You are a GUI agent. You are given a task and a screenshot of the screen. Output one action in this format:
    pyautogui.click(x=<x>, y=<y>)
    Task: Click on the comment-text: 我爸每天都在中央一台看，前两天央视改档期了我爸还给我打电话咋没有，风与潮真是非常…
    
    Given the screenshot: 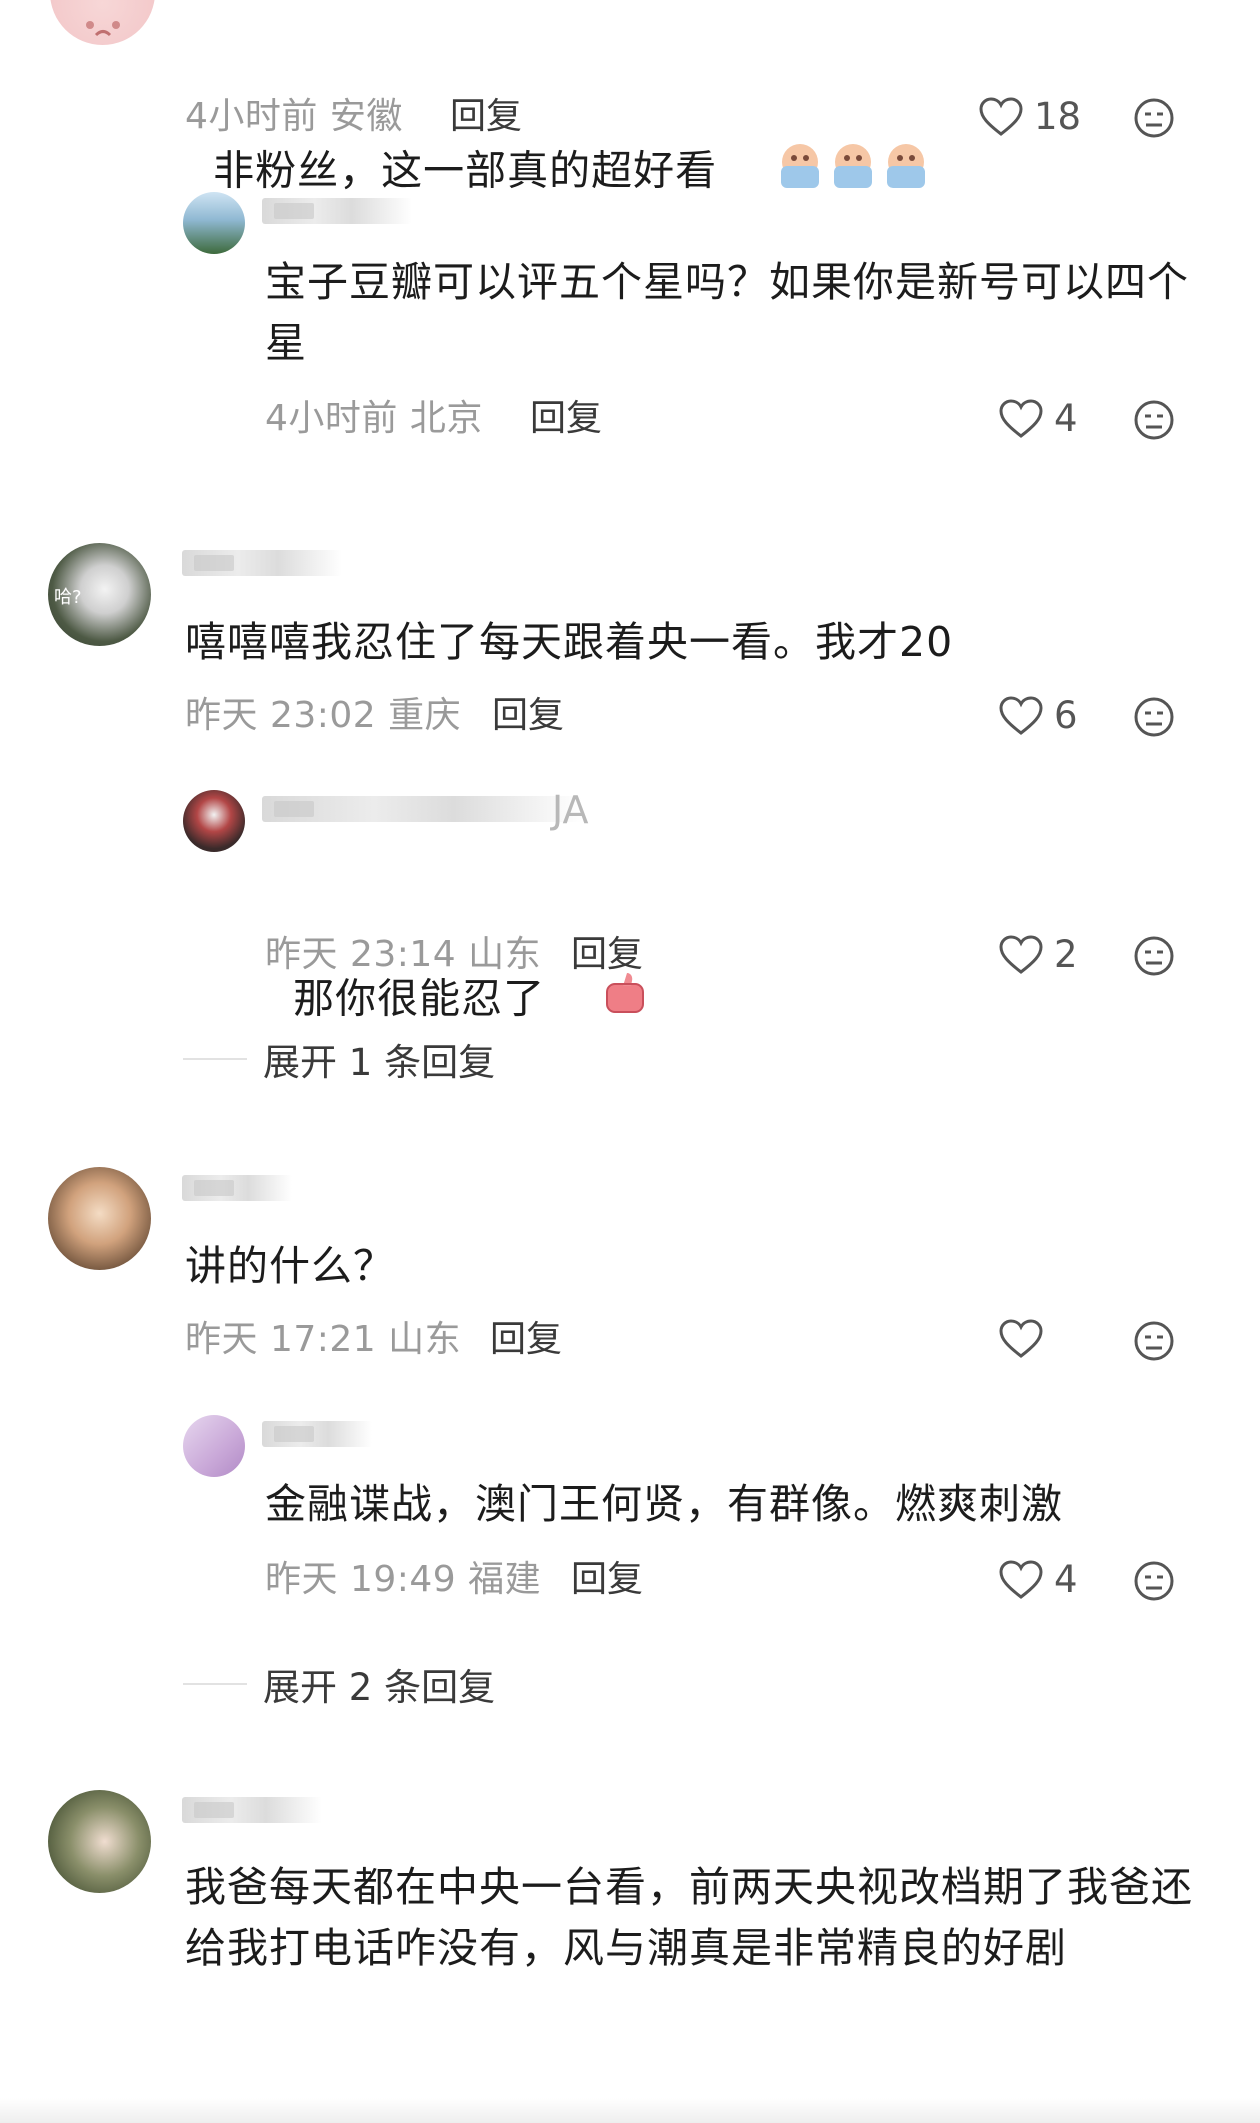 What is the action you would take?
    pyautogui.click(x=689, y=1917)
    